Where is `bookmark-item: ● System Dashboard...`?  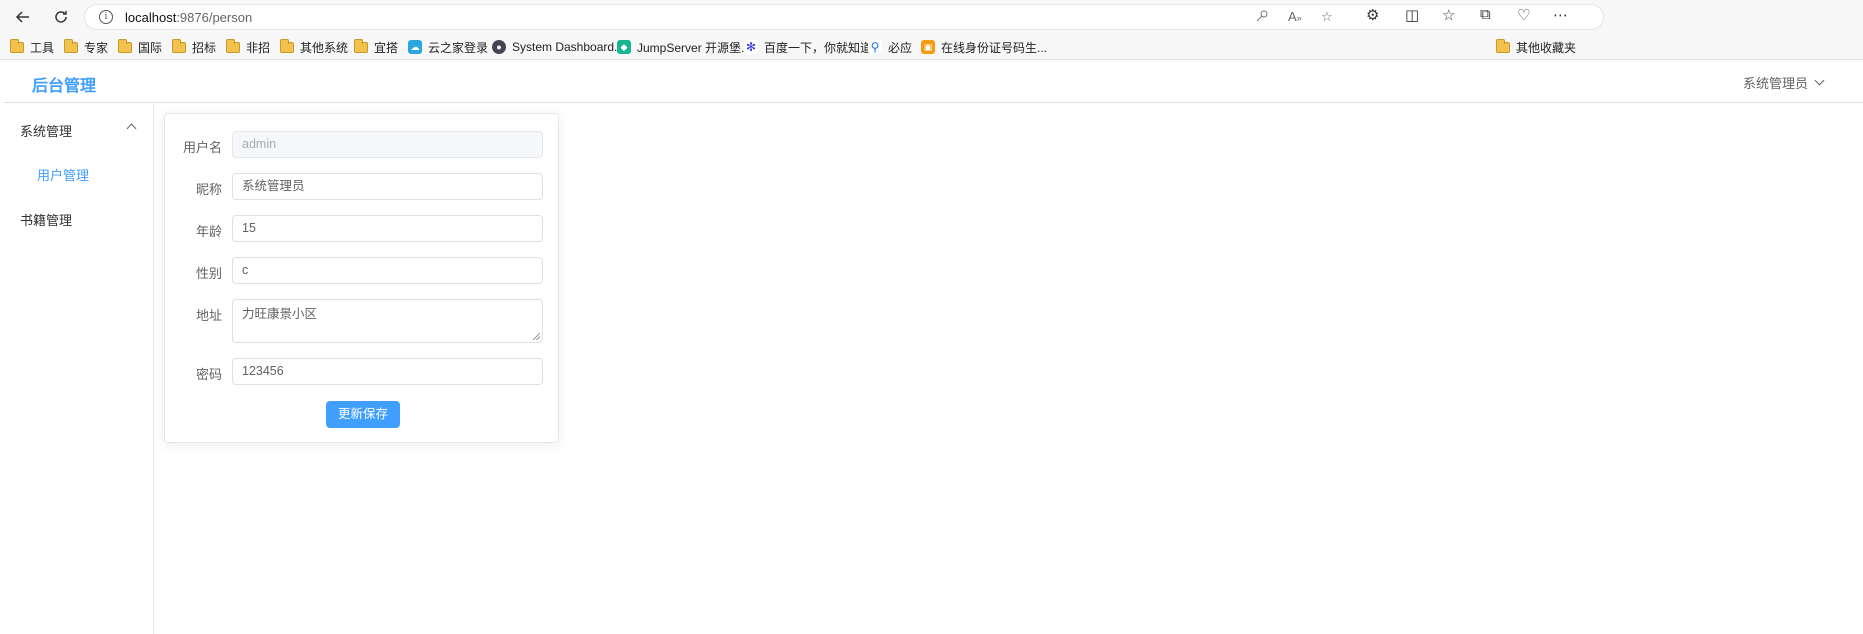
bookmark-item: ● System Dashboard... is located at coordinates (558, 47).